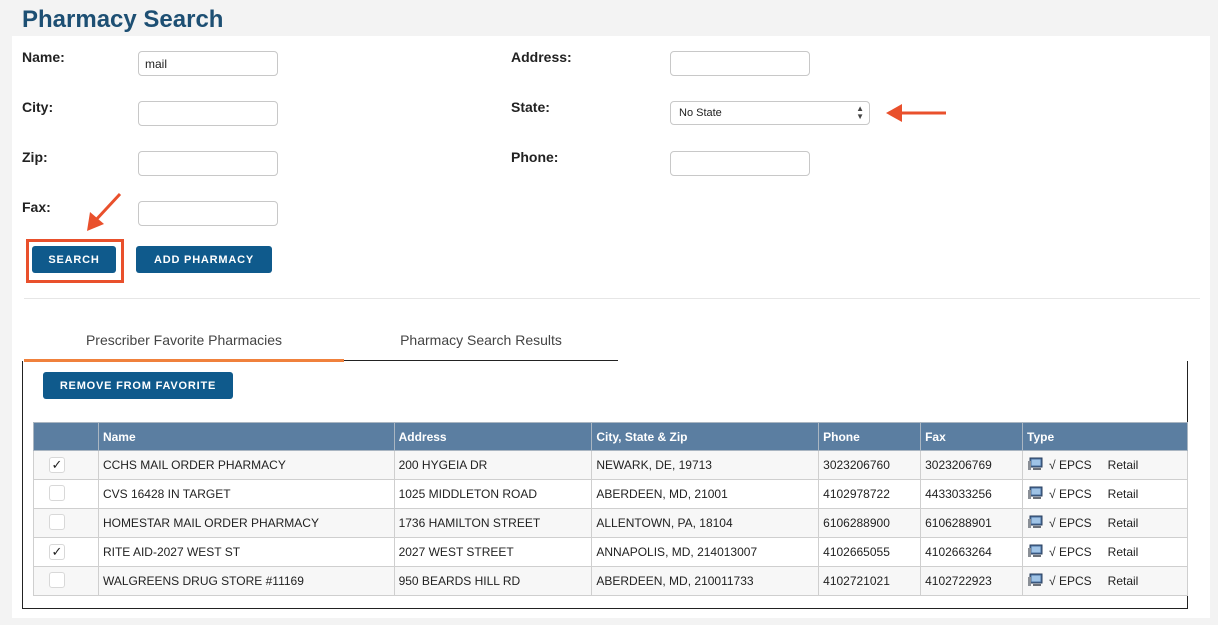  I want to click on column-header-address: Address, so click(493, 436).